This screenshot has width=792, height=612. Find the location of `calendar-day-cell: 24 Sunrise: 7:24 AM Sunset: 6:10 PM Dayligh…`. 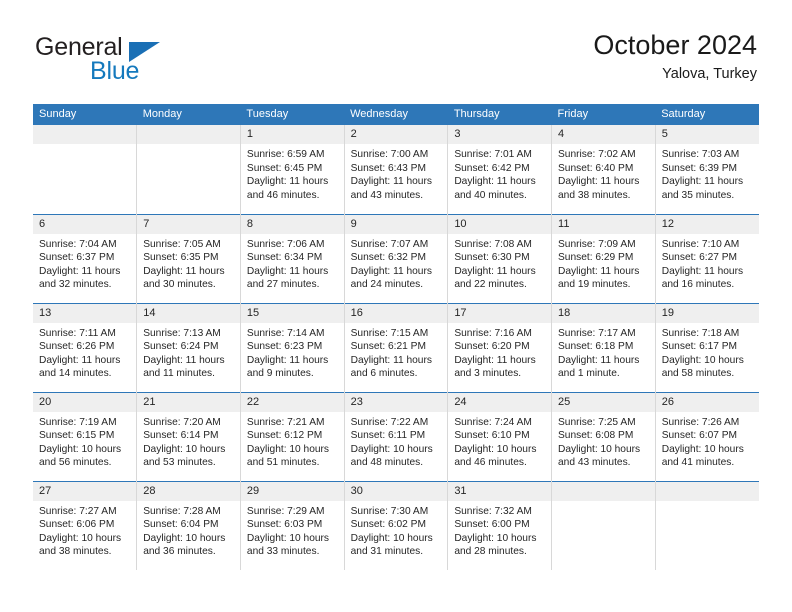

calendar-day-cell: 24 Sunrise: 7:24 AM Sunset: 6:10 PM Dayligh… is located at coordinates (500, 436).